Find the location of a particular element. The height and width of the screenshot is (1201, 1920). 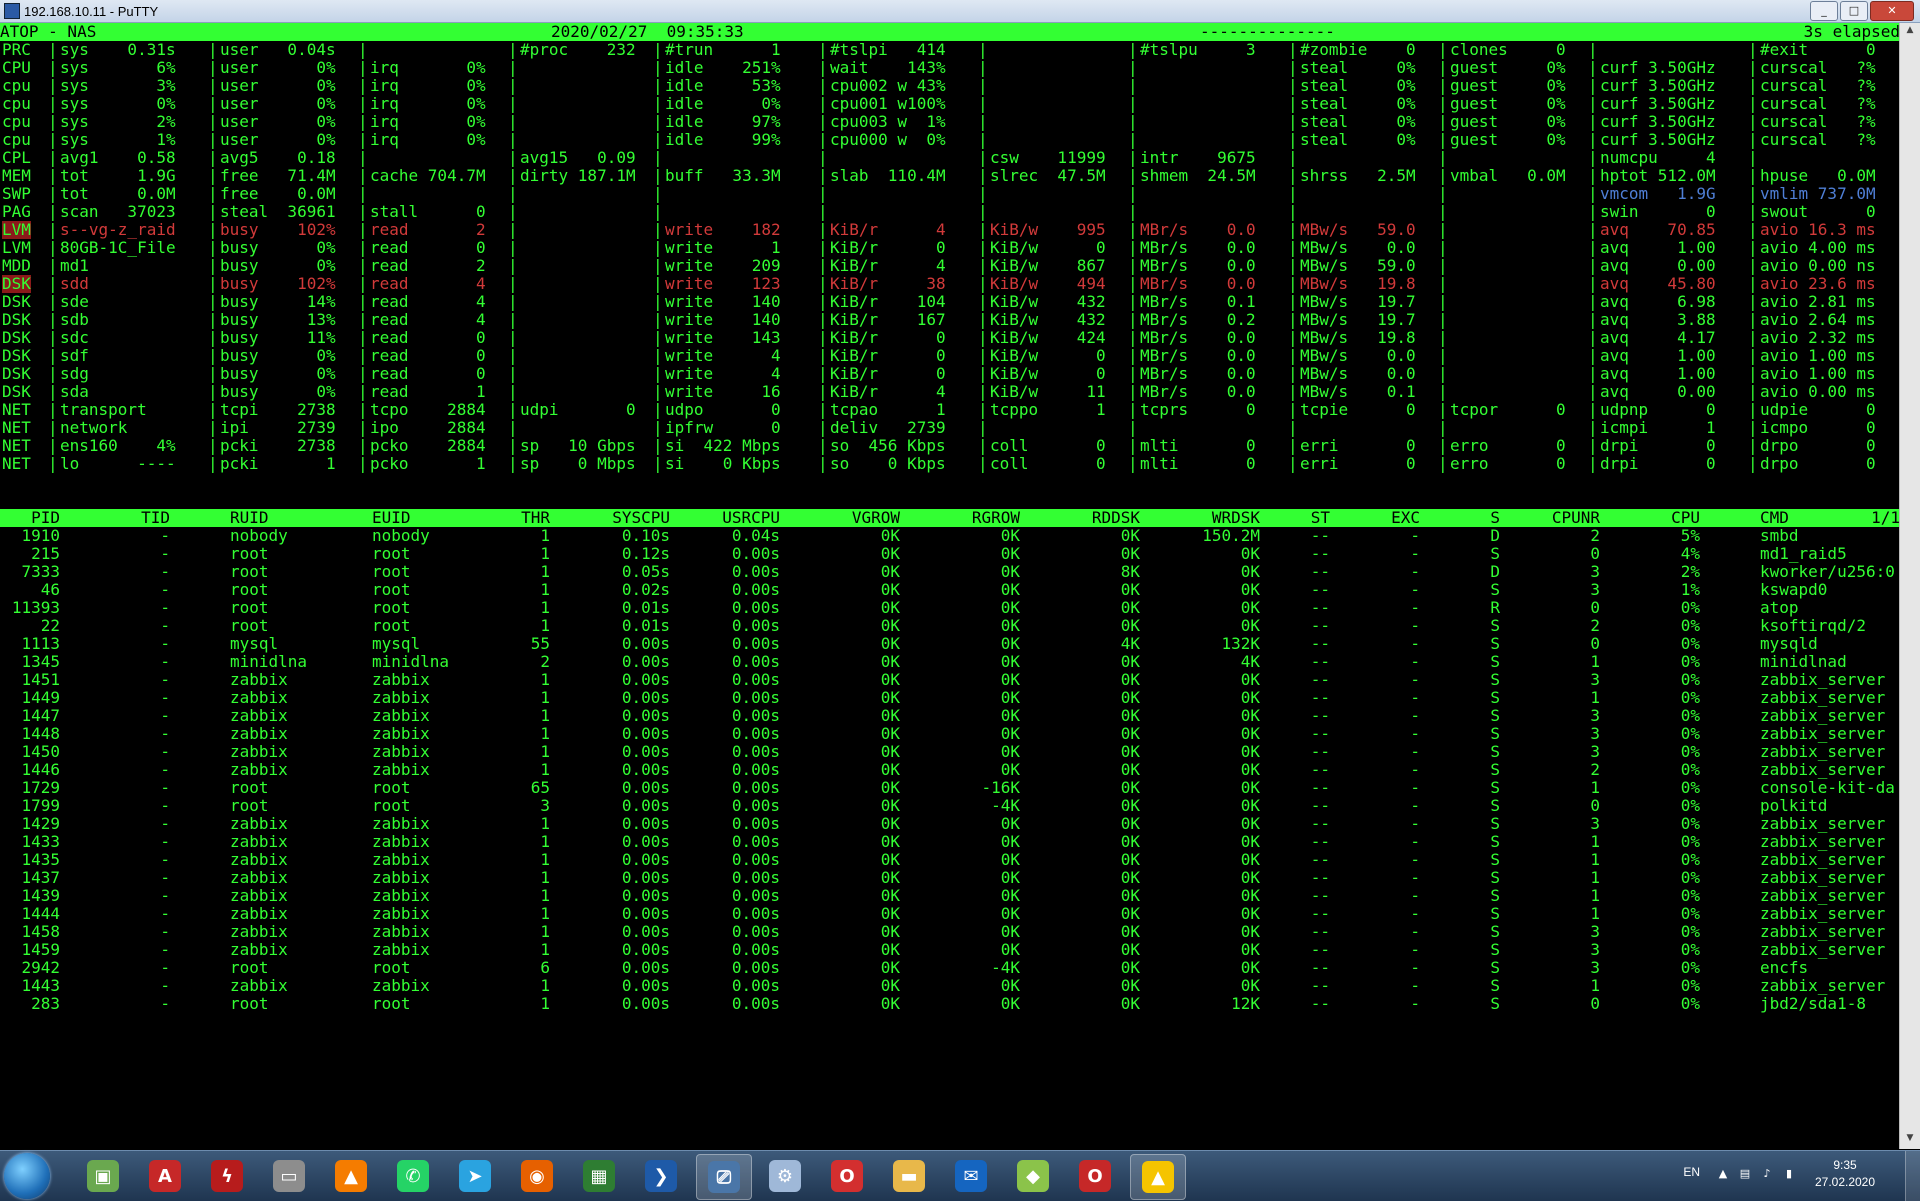

taskbar-app: ◆ is located at coordinates (1033, 1176).